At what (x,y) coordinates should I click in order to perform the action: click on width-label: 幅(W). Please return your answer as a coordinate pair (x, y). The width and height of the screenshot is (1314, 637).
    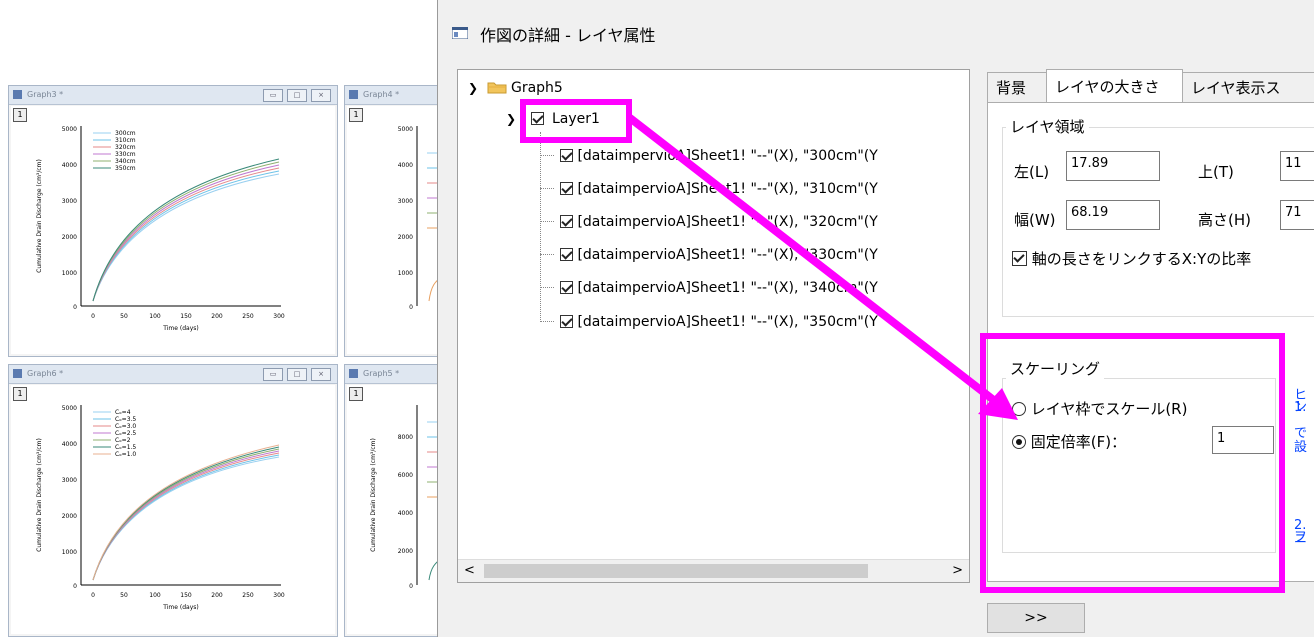
    Looking at the image, I should click on (1035, 220).